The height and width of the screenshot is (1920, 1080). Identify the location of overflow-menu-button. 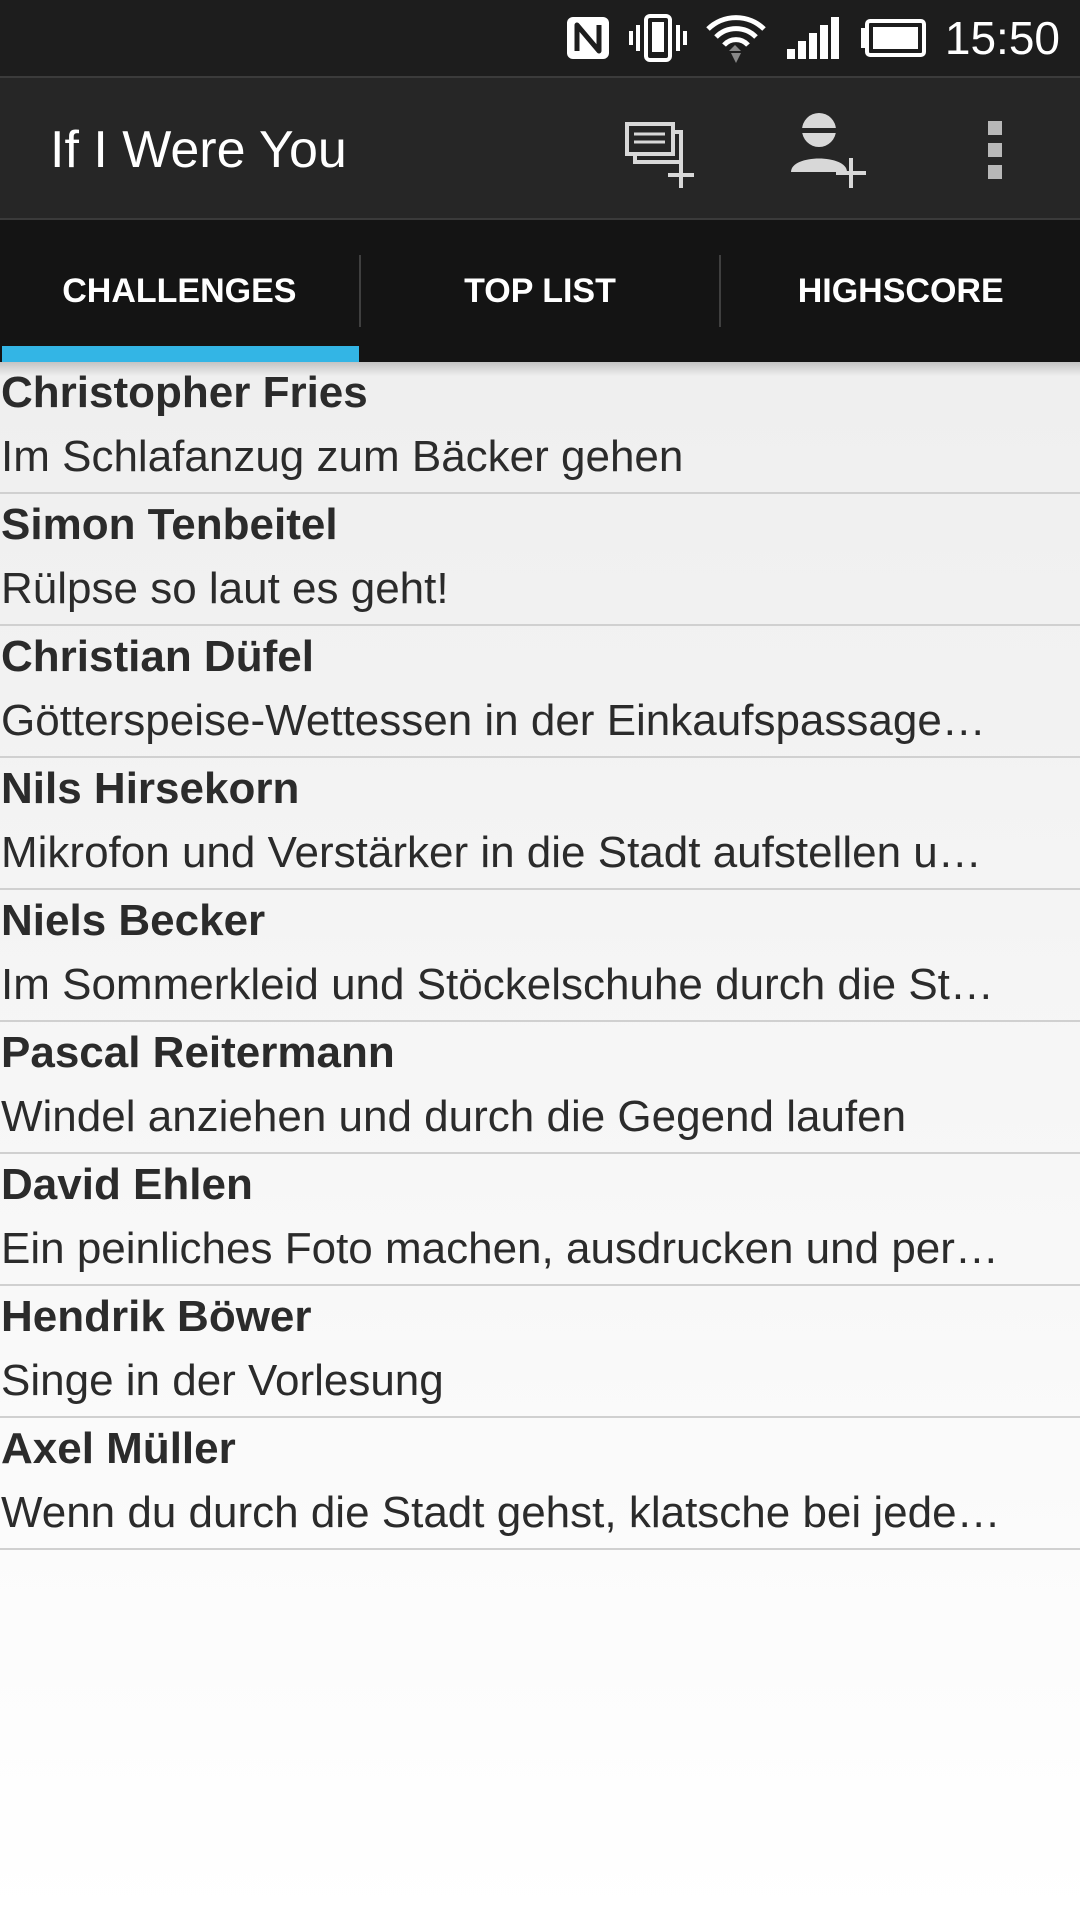
(995, 150).